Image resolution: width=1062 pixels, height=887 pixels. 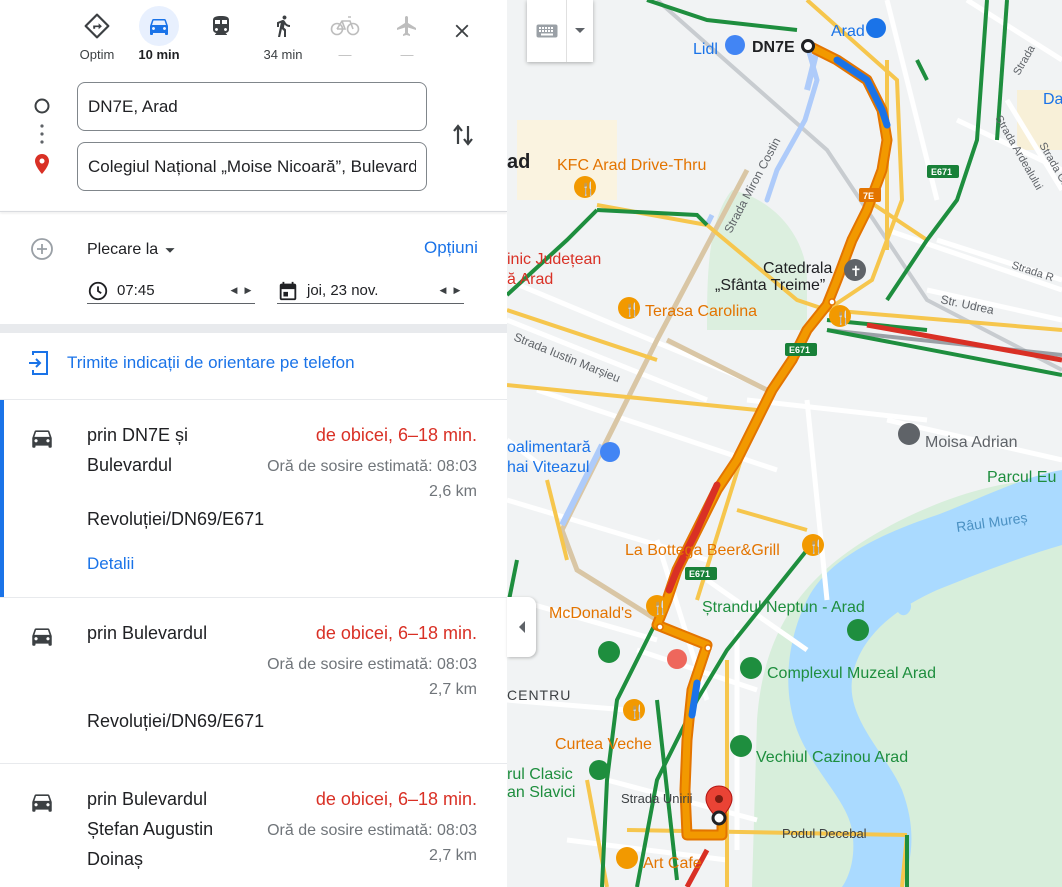 I want to click on label-kfc: KFC Arad Drive-Thru, so click(x=631, y=165).